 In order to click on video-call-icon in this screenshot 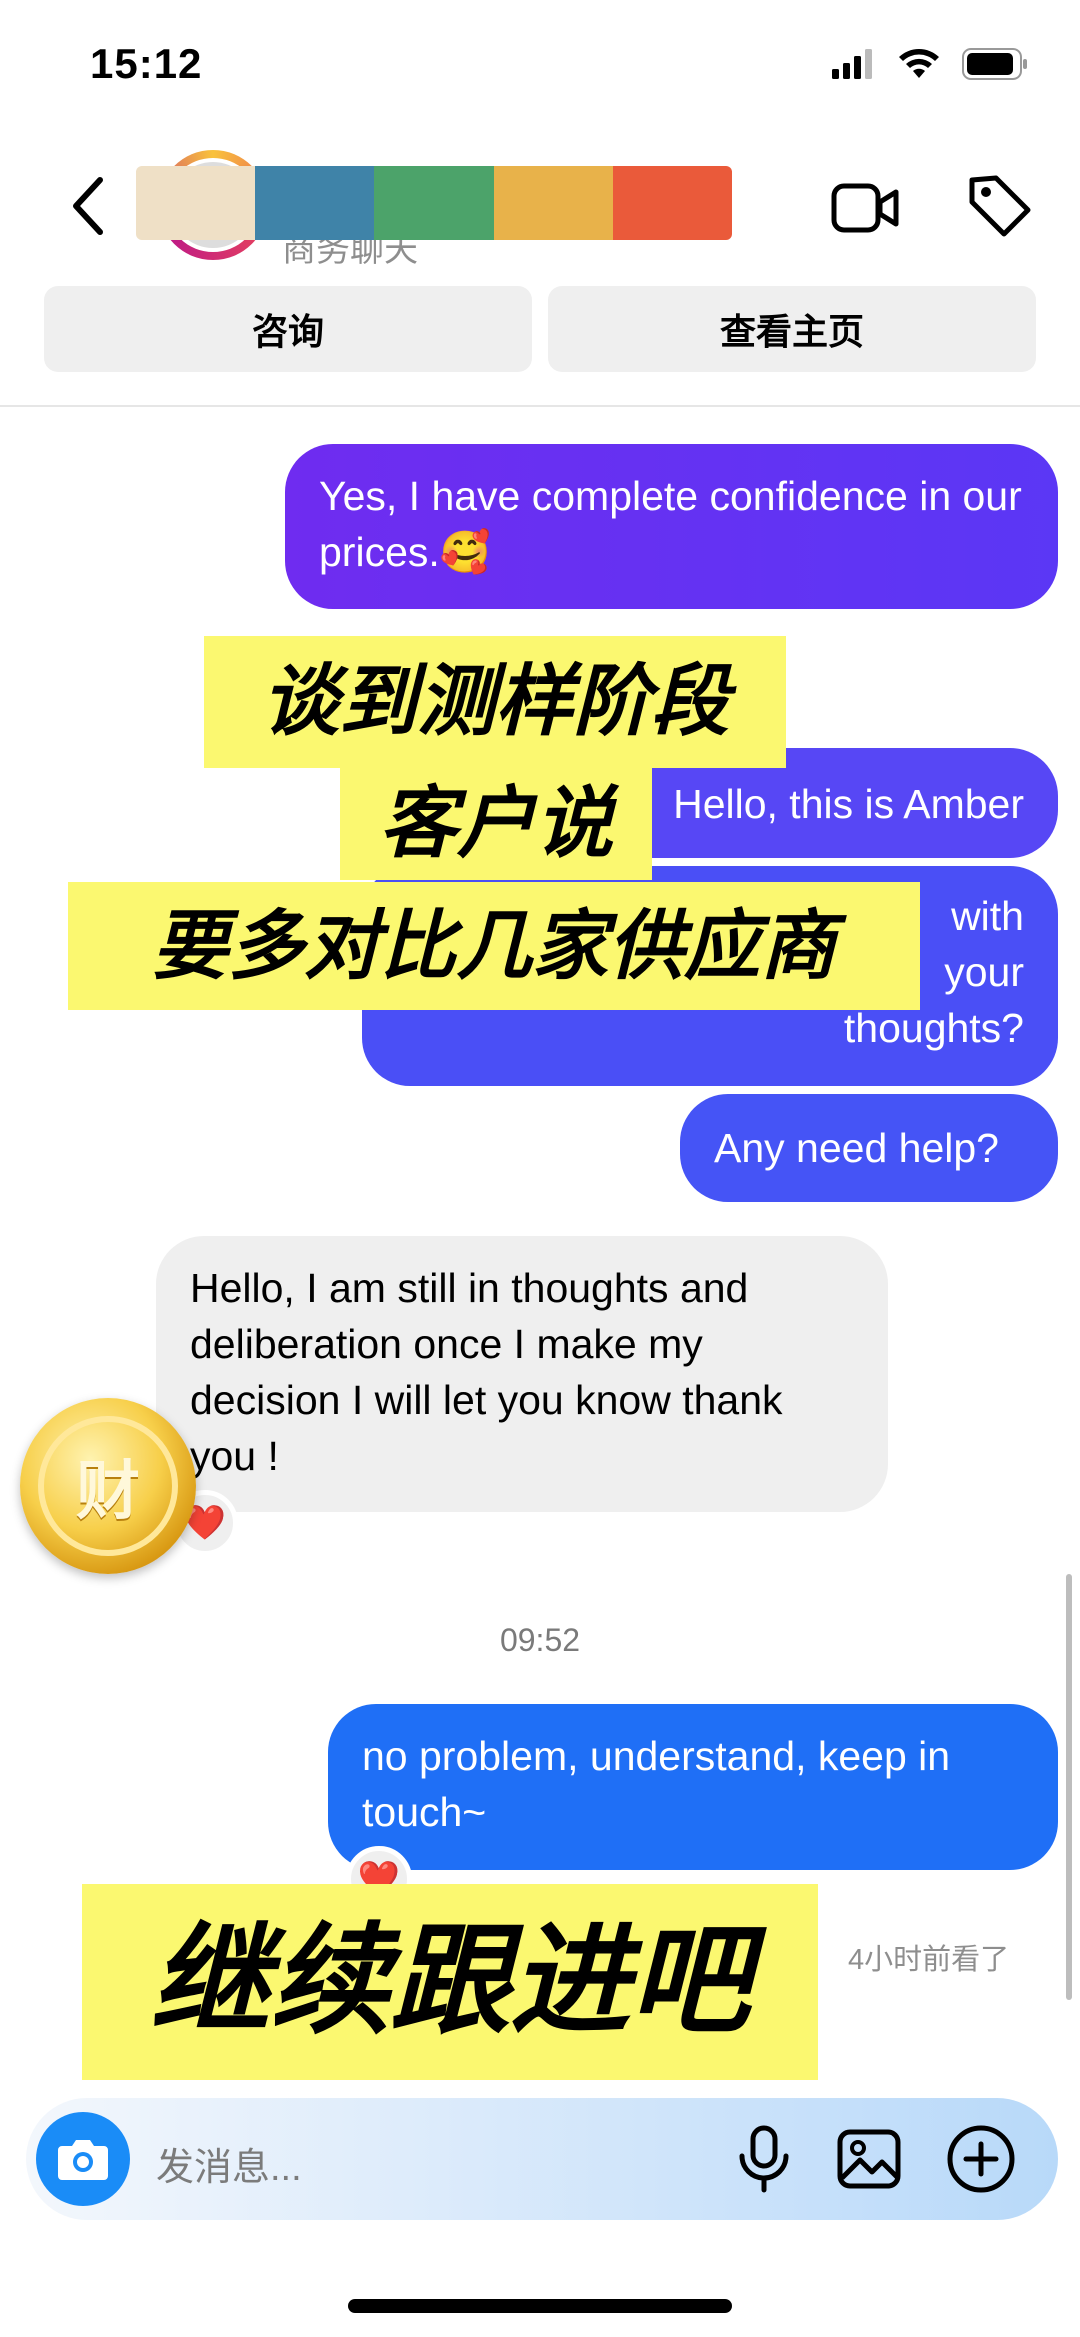, I will do `click(865, 208)`.